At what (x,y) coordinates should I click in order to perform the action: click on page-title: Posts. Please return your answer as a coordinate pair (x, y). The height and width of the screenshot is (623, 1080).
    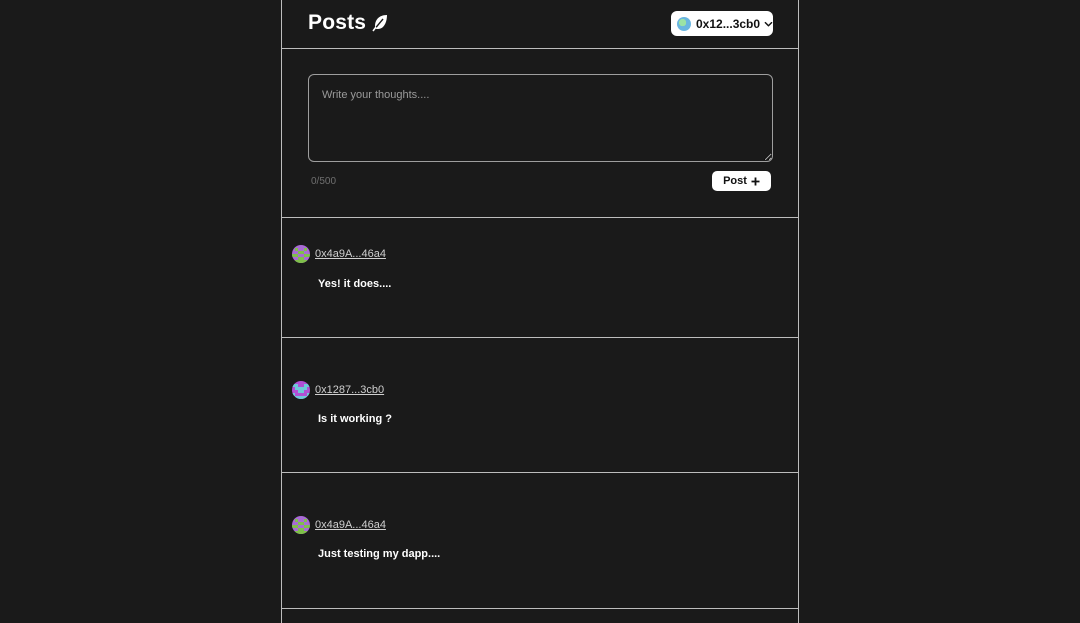
    Looking at the image, I should click on (348, 23).